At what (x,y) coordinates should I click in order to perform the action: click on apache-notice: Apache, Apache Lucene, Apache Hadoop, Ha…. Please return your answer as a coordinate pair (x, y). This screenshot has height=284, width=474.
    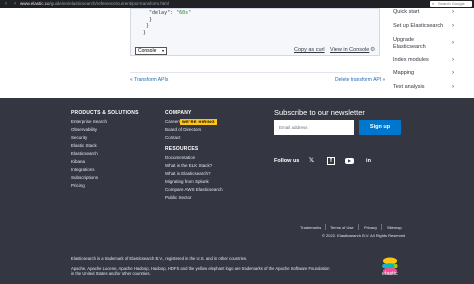
    Looking at the image, I should click on (200, 271).